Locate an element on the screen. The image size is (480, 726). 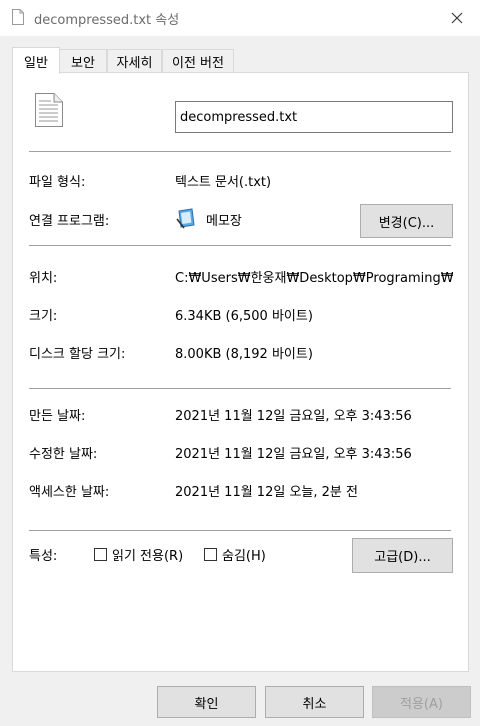
ok-button-label: 확인 is located at coordinates (206, 704).